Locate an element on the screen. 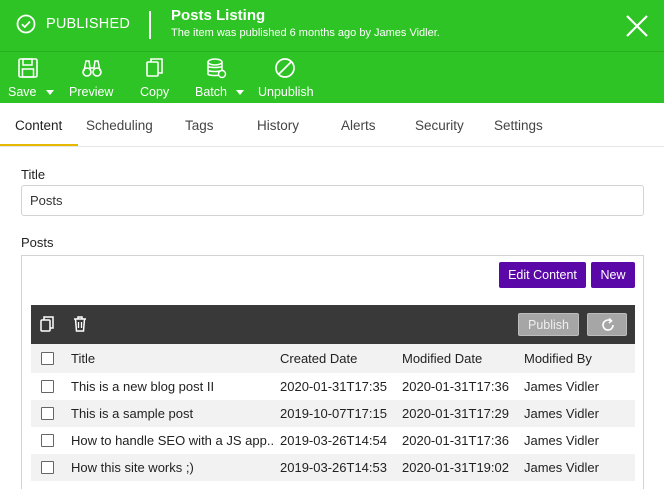 This screenshot has height=489, width=664. title-input is located at coordinates (332, 200).